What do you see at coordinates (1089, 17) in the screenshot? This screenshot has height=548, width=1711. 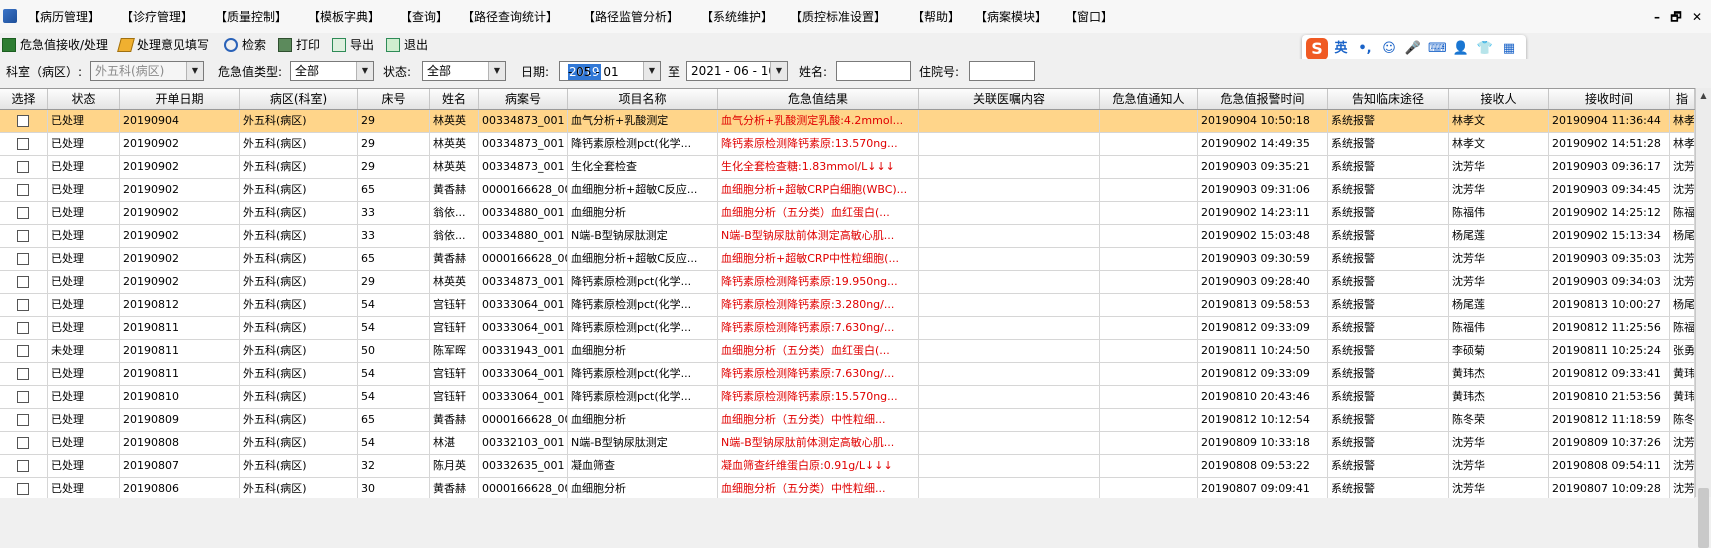 I see `menu-item-11: 【窗口】` at bounding box center [1089, 17].